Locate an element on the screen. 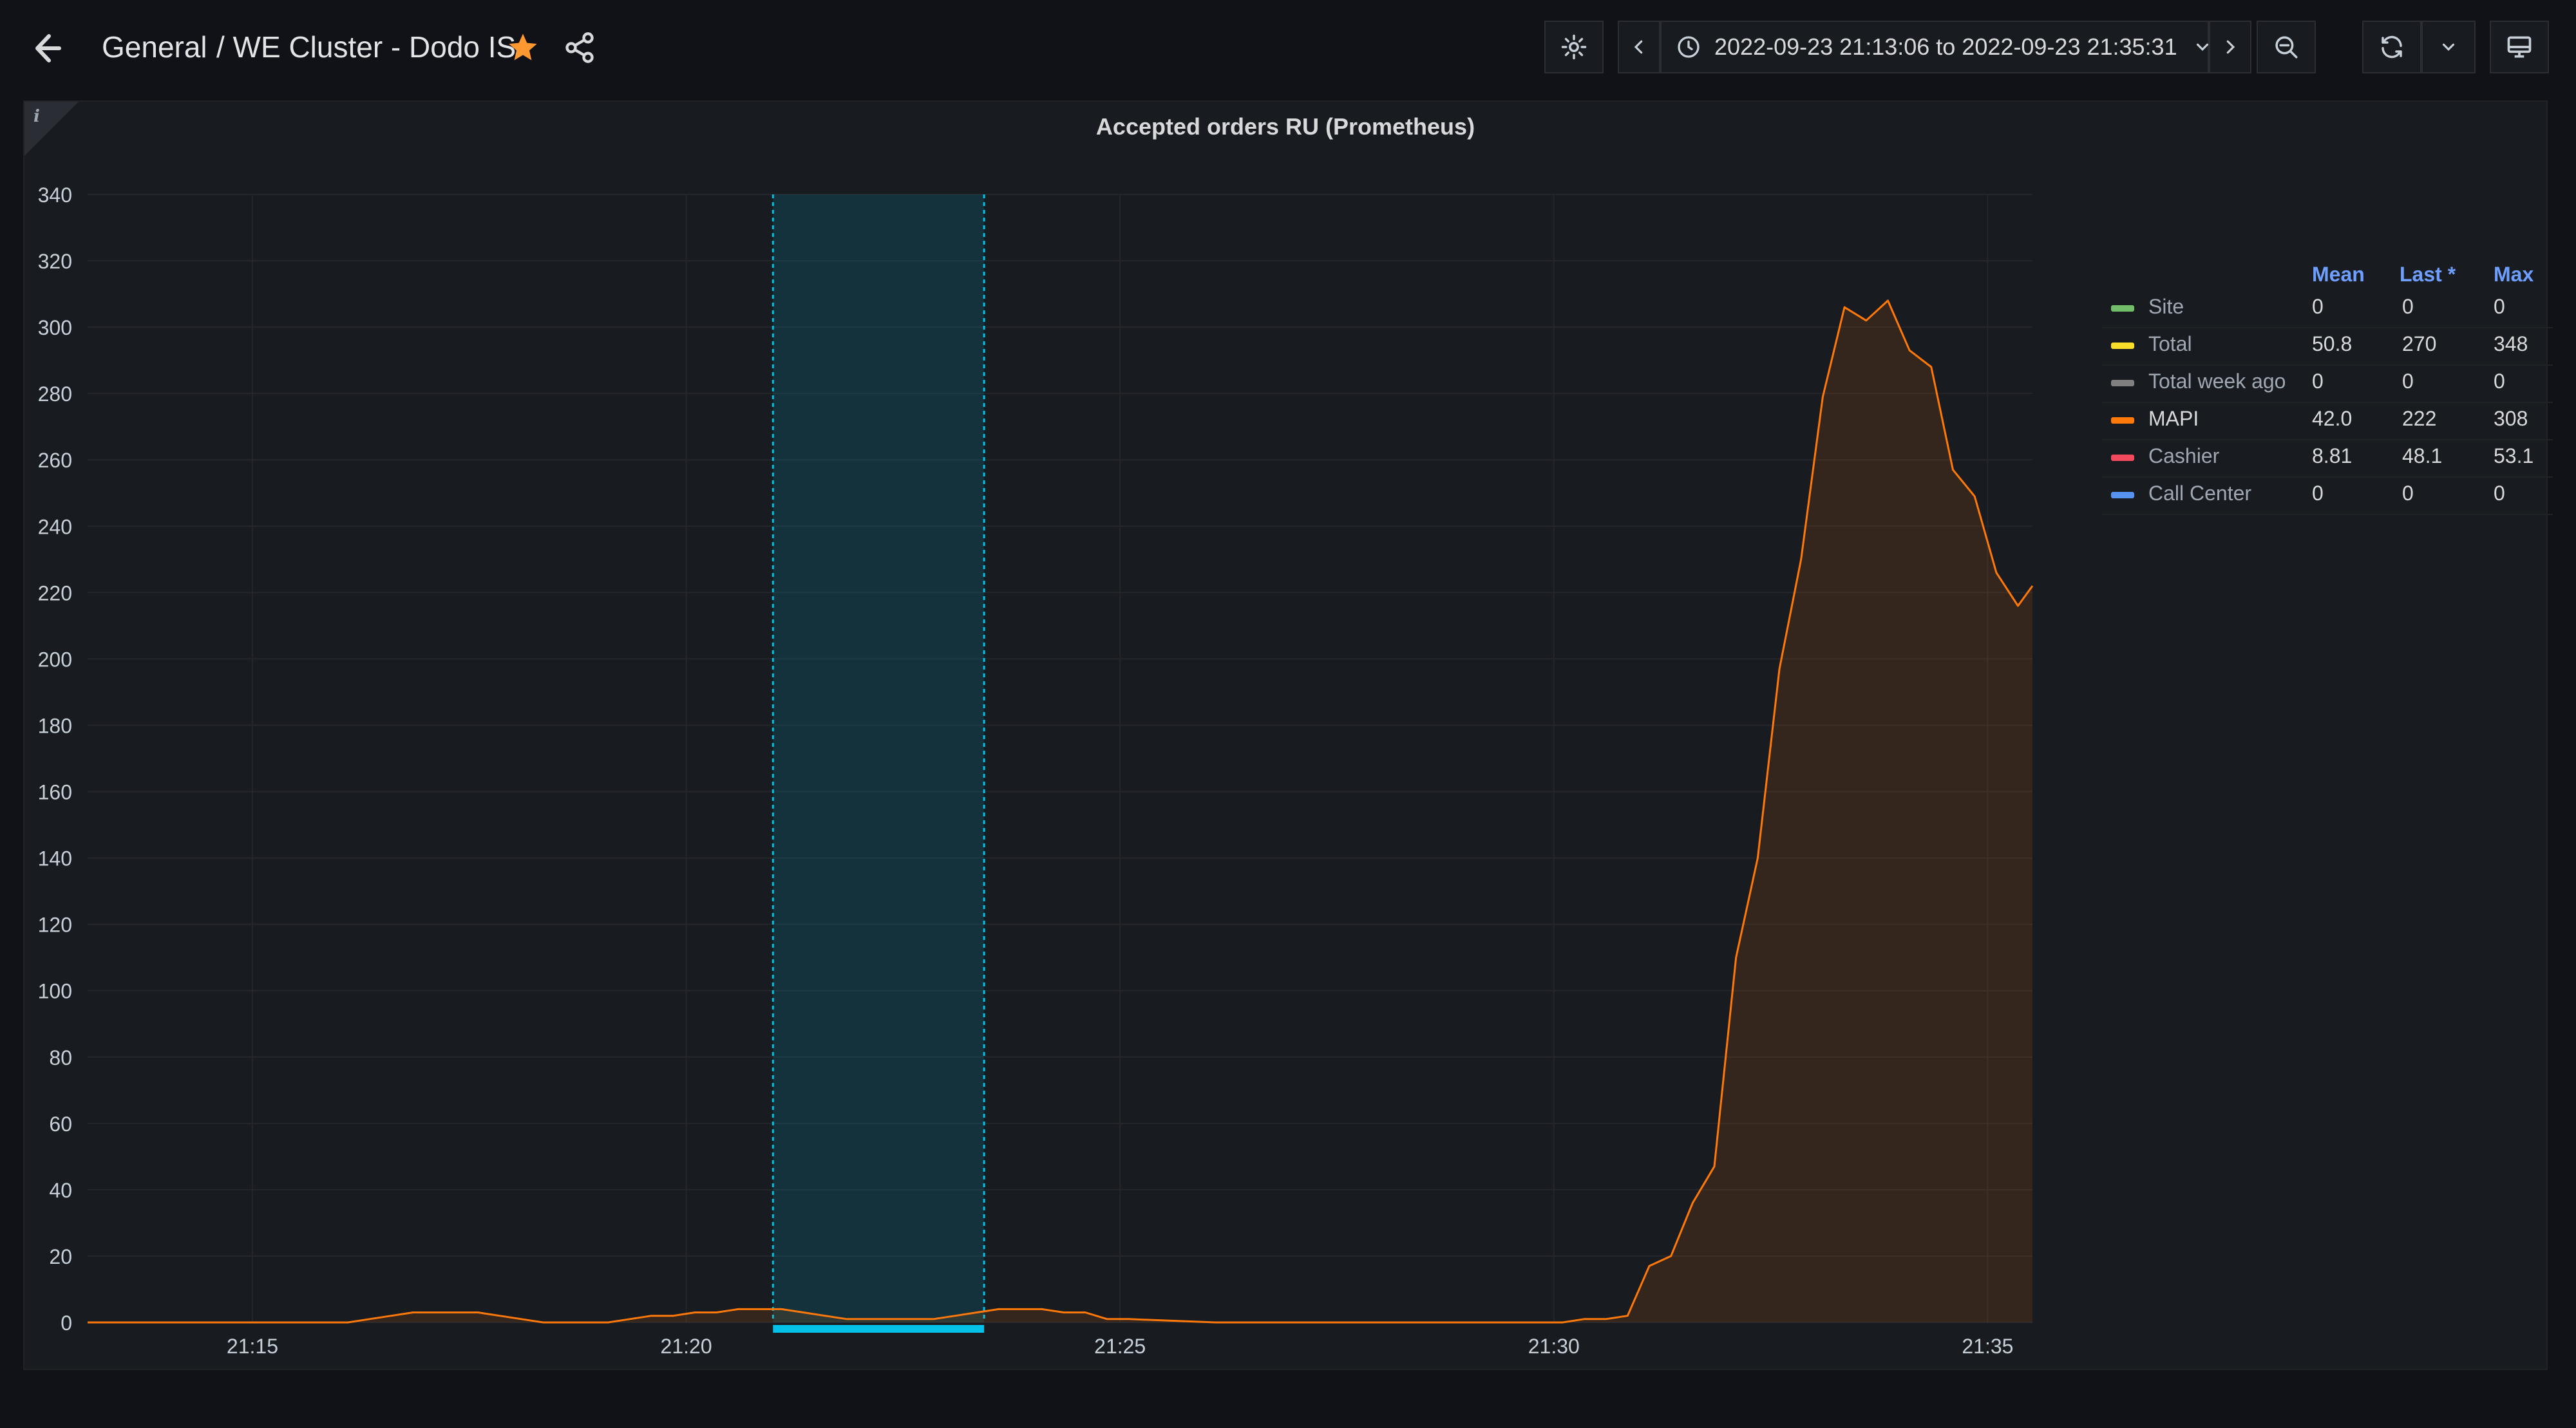  legend-mean: 8.81 is located at coordinates (2332, 455).